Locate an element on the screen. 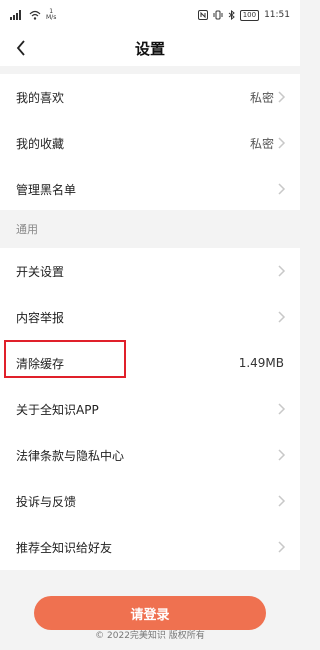 Image resolution: width=320 pixels, height=650 pixels. navigation-bar: 设置 is located at coordinates (150, 48).